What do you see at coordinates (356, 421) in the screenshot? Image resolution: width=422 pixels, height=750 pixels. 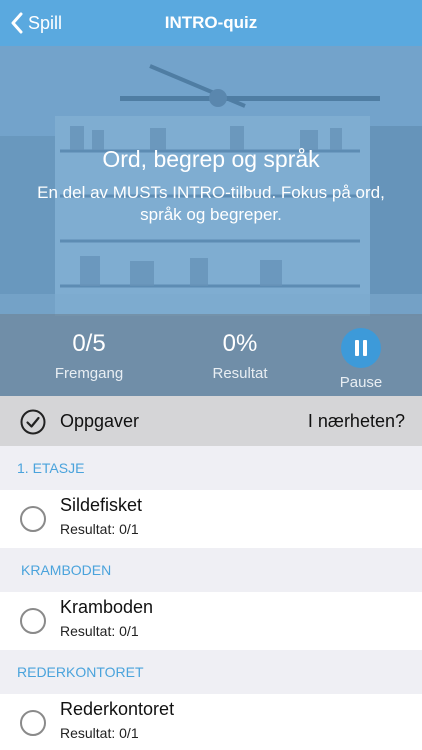 I see `nearby-toggle: I nærheten?` at bounding box center [356, 421].